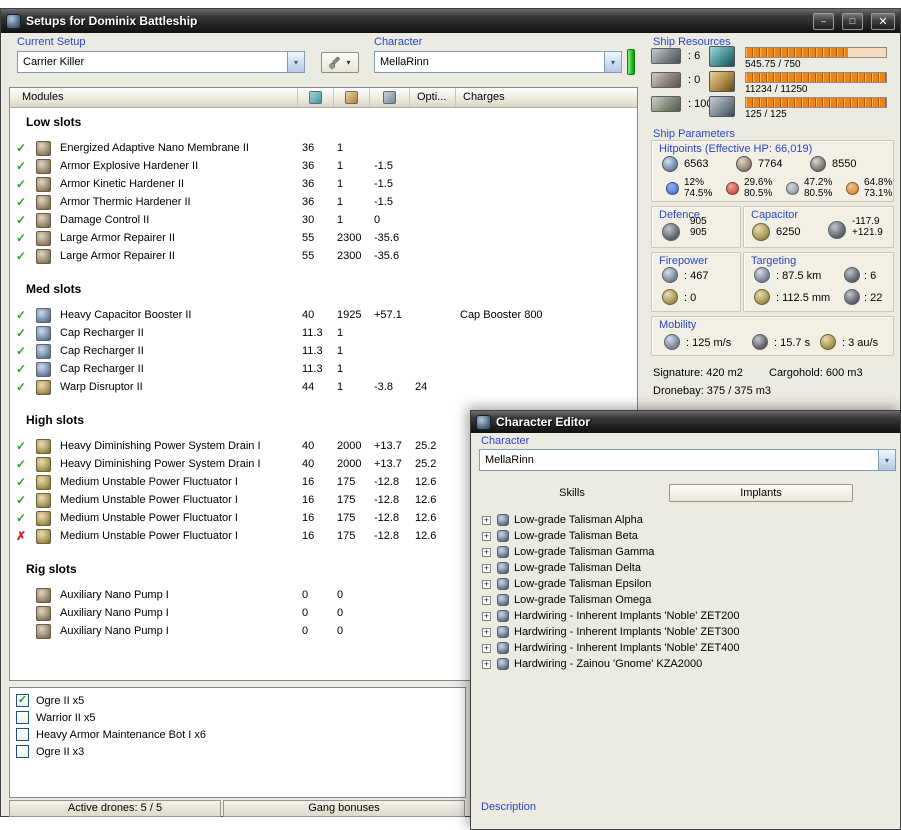 This screenshot has height=830, width=901. Describe the element at coordinates (687, 520) in the screenshot. I see `implant-tree-item: Low-grade Talisman Alpha` at that location.